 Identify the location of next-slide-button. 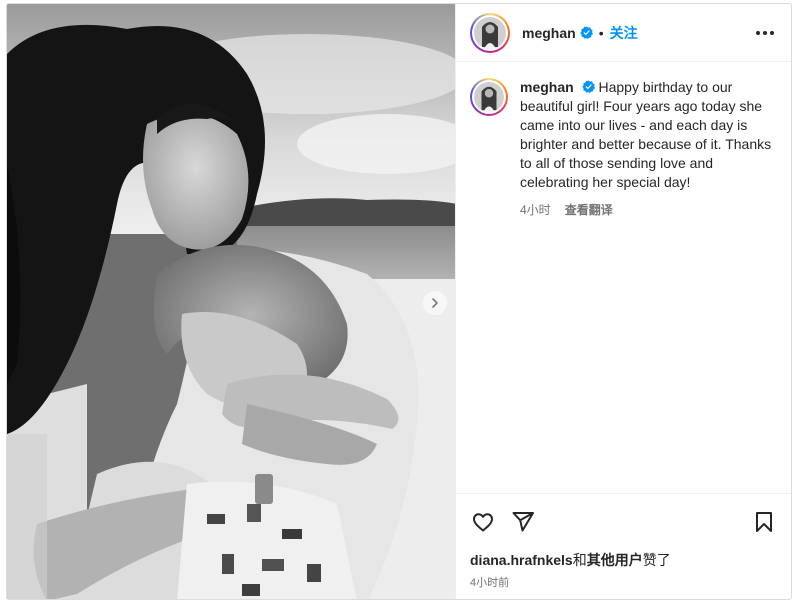
(435, 303).